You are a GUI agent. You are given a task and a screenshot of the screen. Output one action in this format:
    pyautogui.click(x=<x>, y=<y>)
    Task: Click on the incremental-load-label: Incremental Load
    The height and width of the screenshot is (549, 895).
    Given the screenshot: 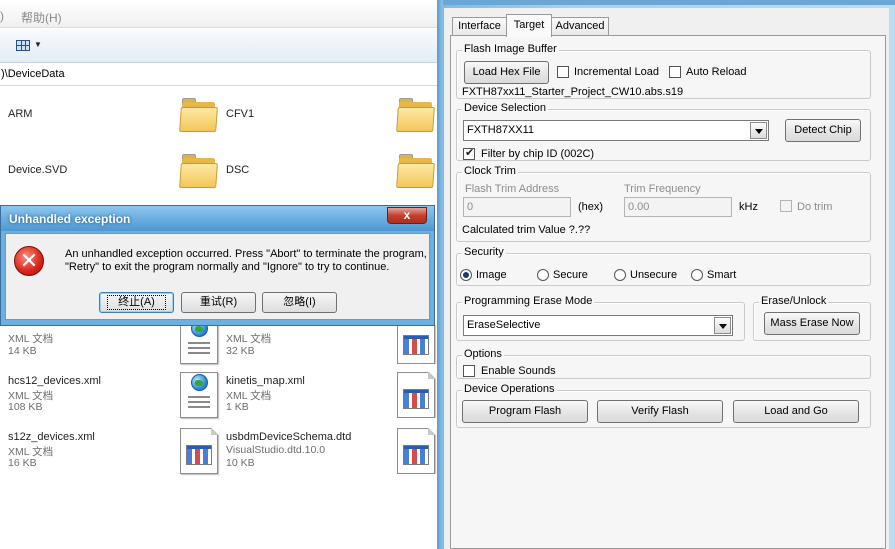 What is the action you would take?
    pyautogui.click(x=616, y=72)
    